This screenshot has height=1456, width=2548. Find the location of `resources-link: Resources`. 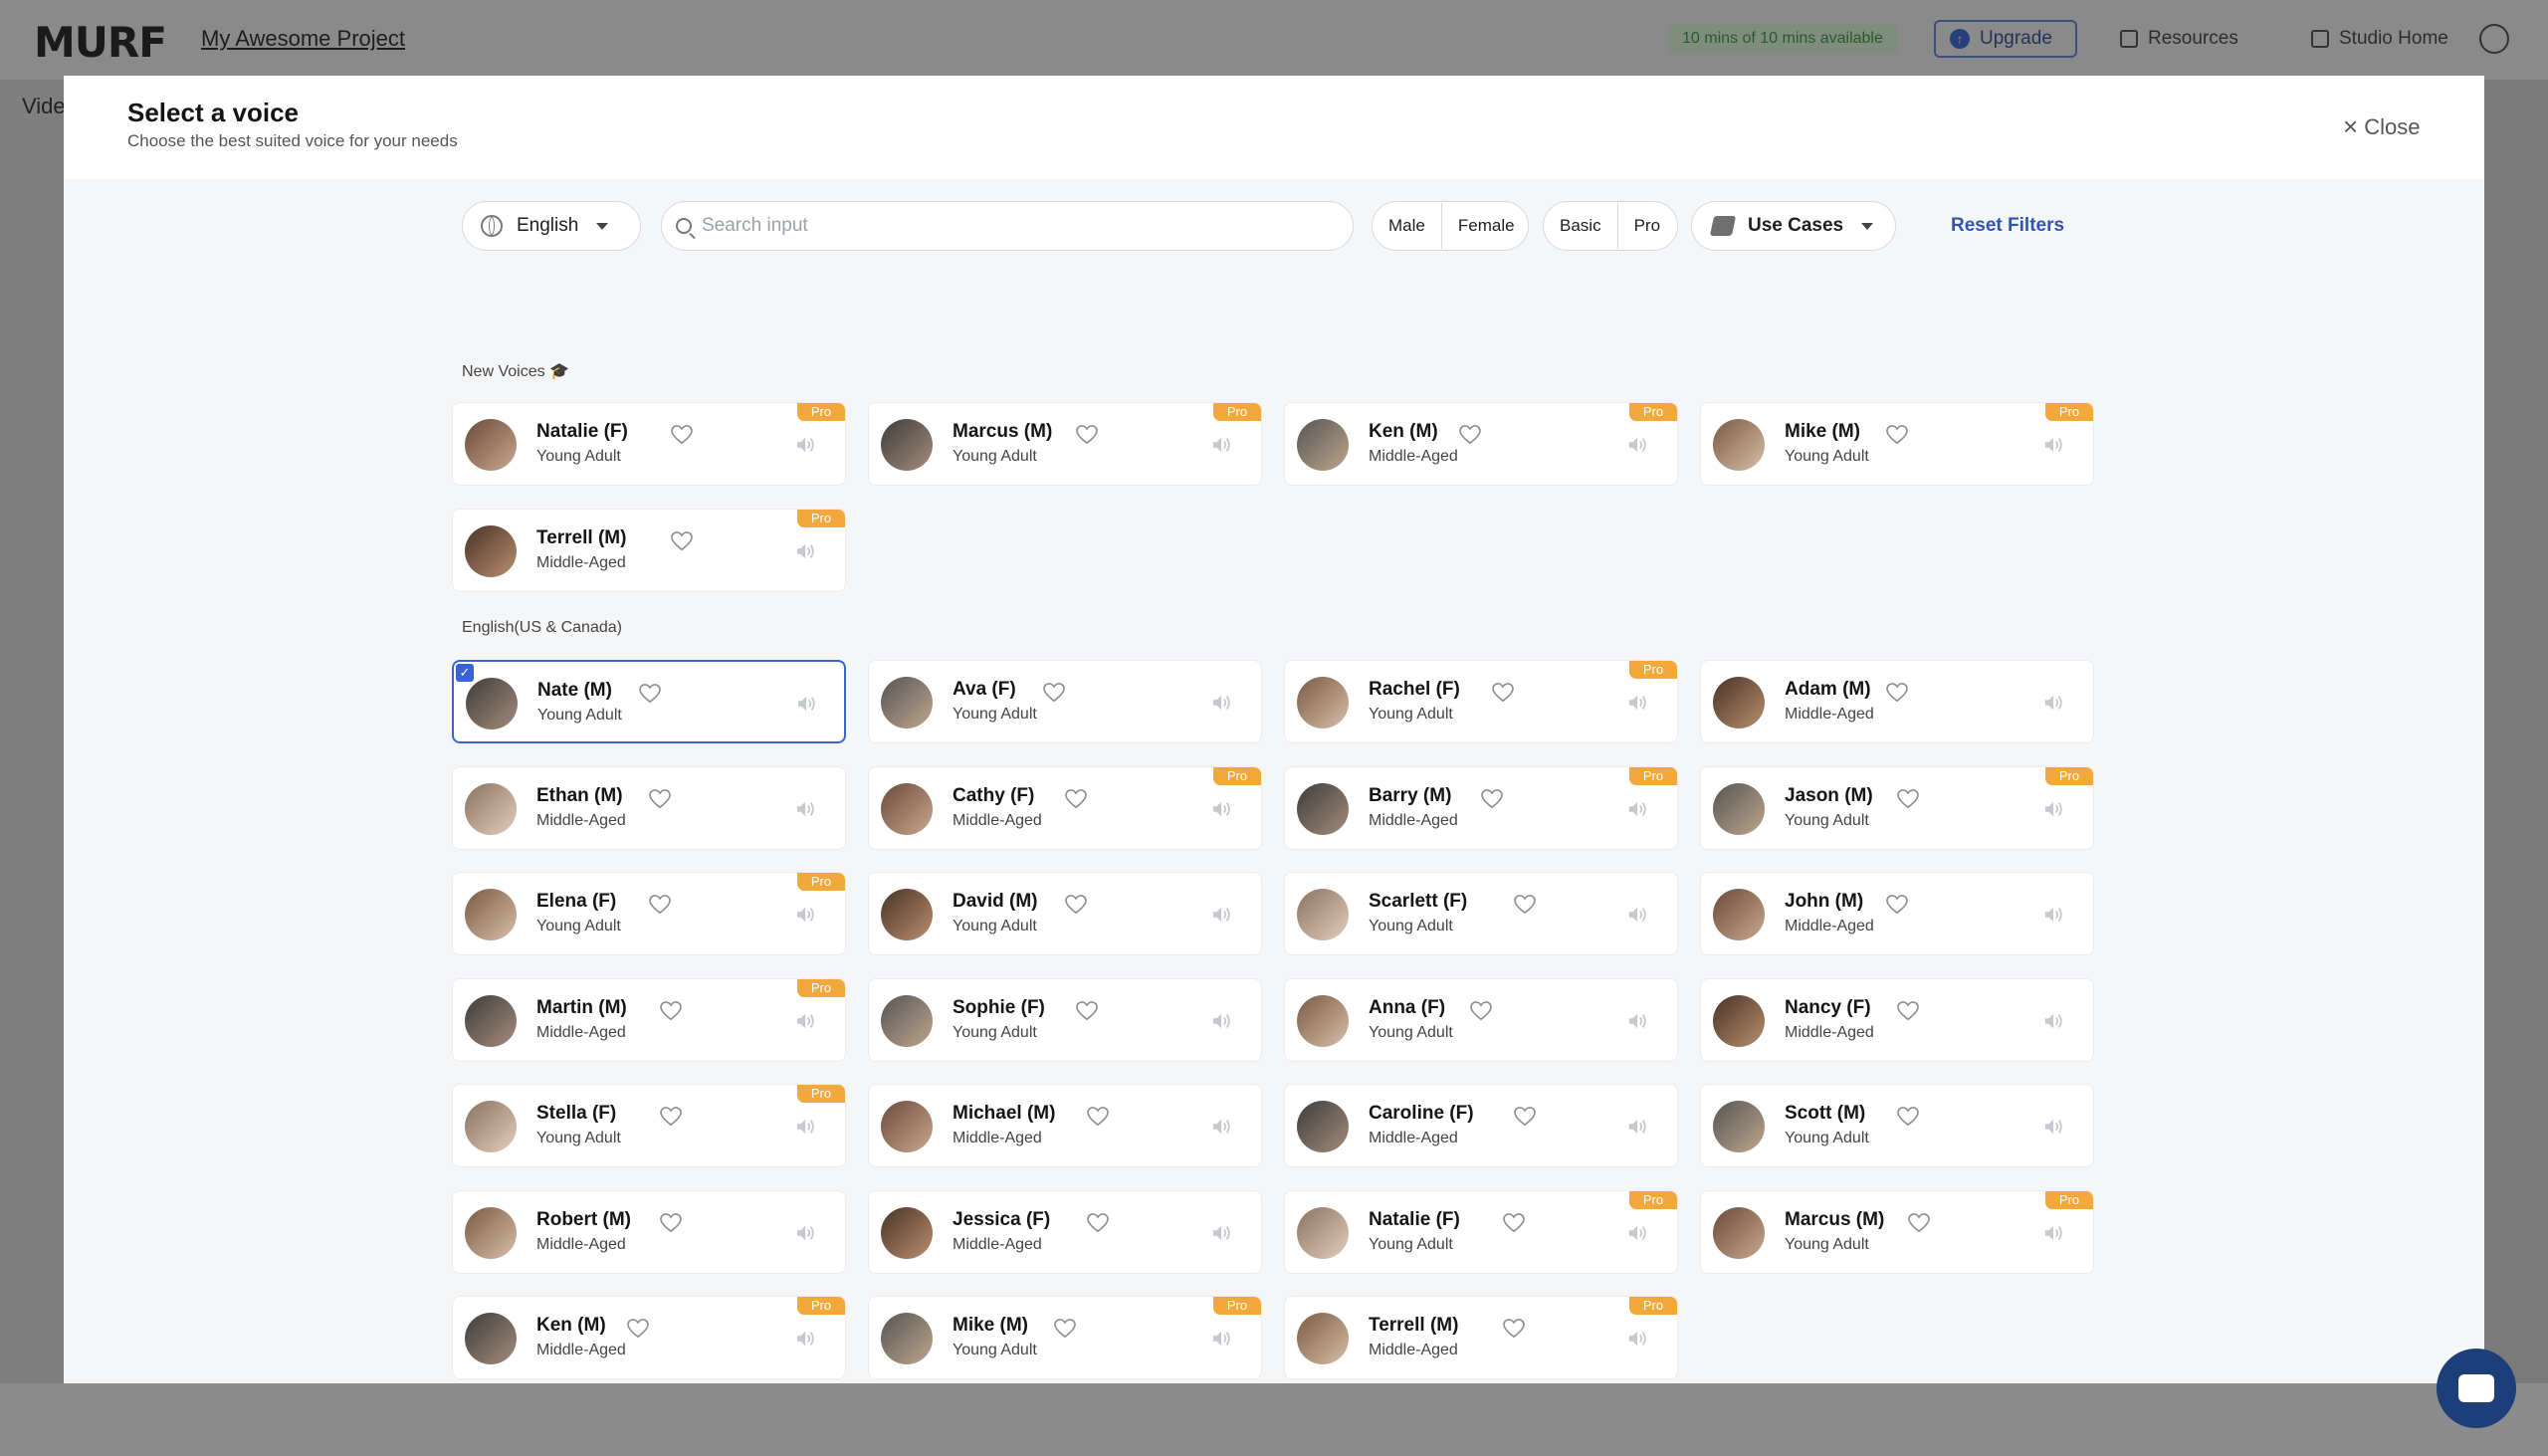

resources-link: Resources is located at coordinates (2179, 39).